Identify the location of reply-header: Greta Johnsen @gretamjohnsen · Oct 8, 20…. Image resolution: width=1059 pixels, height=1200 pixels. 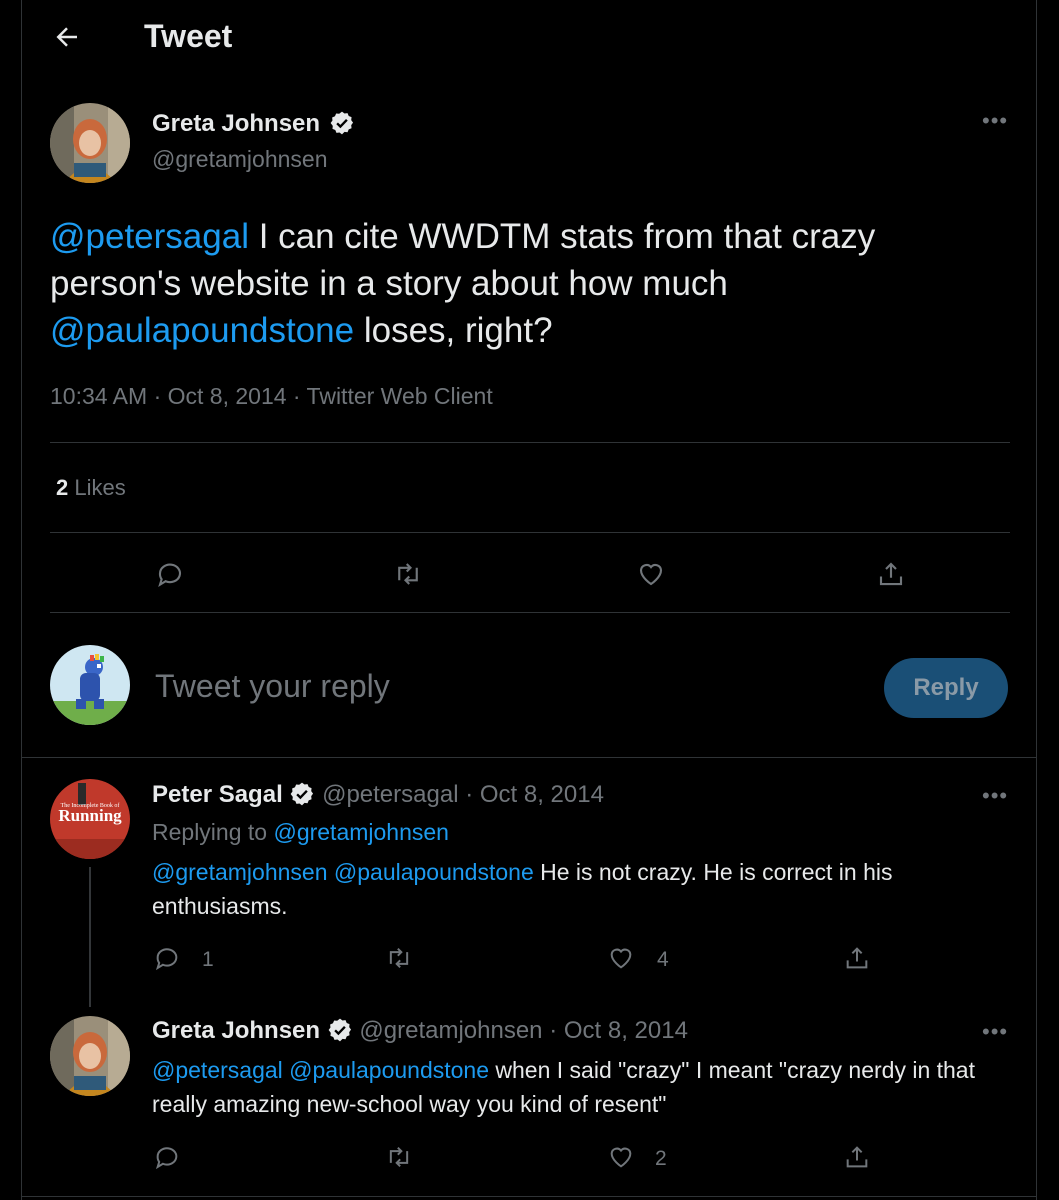
(420, 1031).